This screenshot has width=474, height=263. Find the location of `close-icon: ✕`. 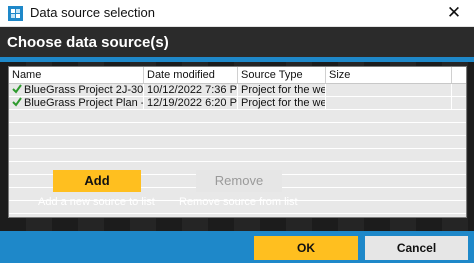

close-icon: ✕ is located at coordinates (454, 12).